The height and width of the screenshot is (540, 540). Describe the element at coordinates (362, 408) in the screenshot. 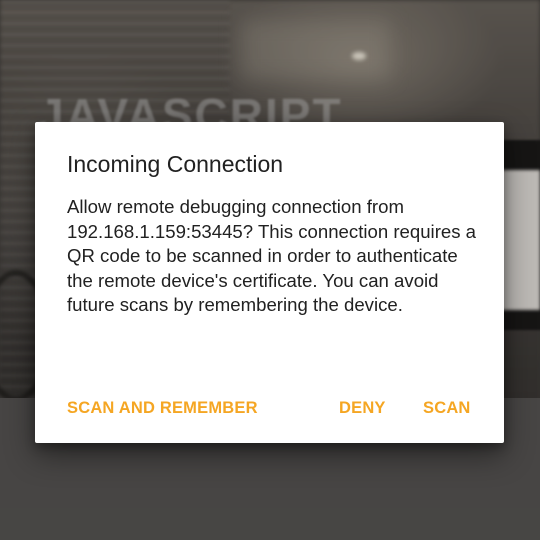

I see `deny-button: DENY` at that location.